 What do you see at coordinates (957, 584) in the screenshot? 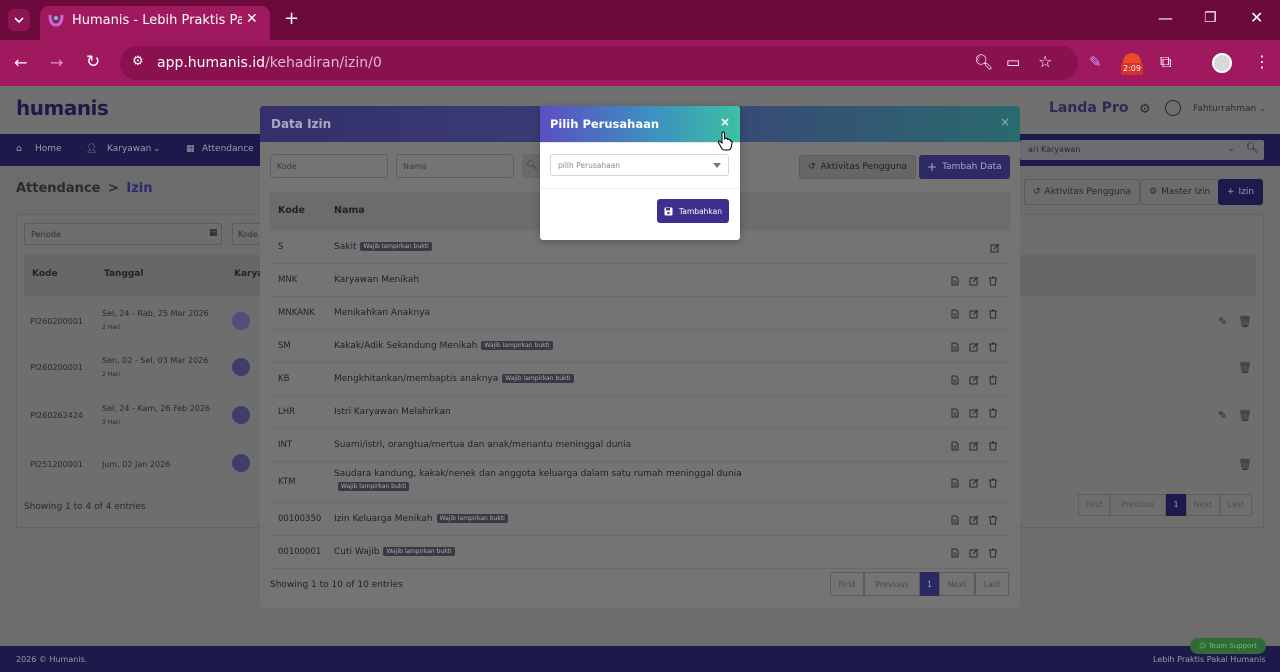
I see `page-next: Next` at bounding box center [957, 584].